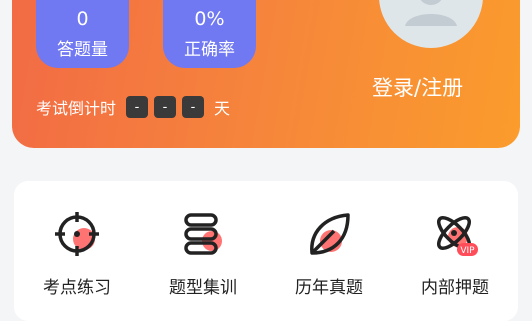  Describe the element at coordinates (222, 108) in the screenshot. I see `countdown-unit: 天` at that location.